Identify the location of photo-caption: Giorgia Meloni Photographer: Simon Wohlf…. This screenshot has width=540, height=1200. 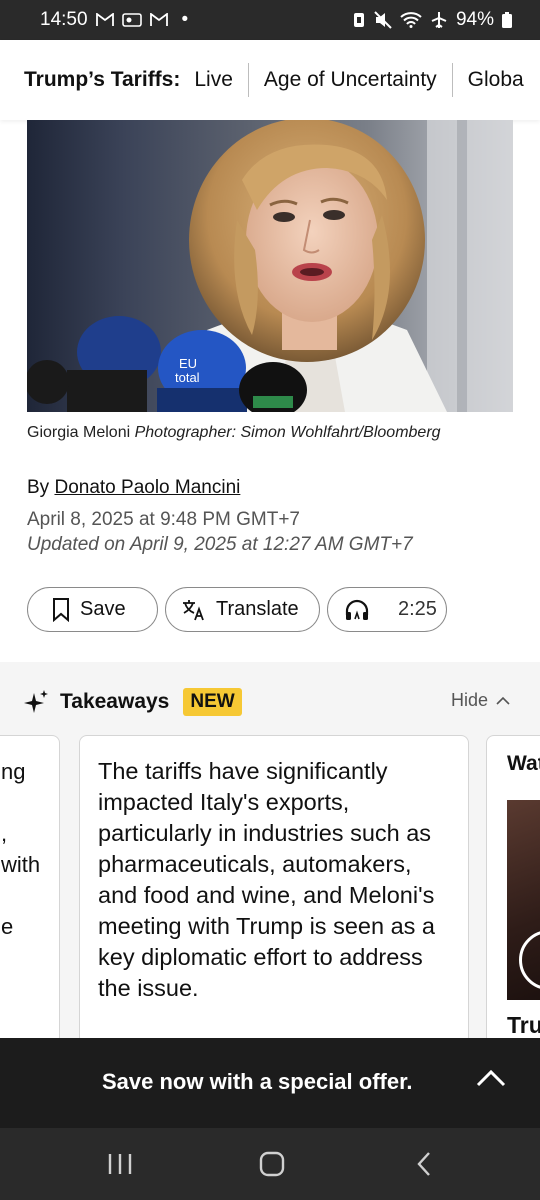
(277, 433).